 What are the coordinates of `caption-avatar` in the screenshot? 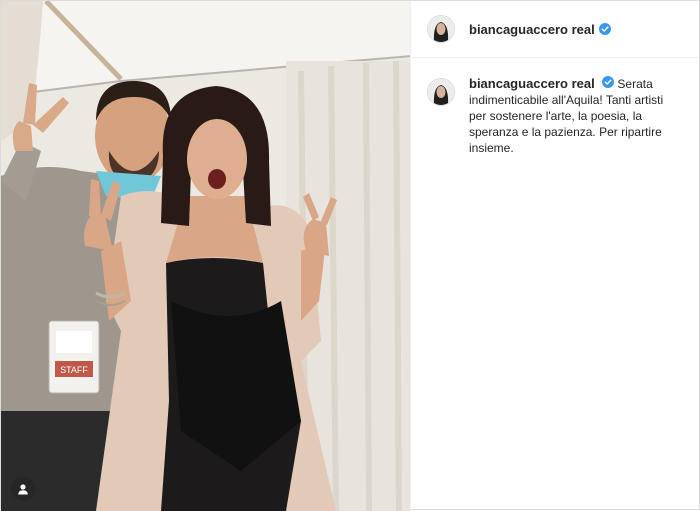 It's located at (441, 92).